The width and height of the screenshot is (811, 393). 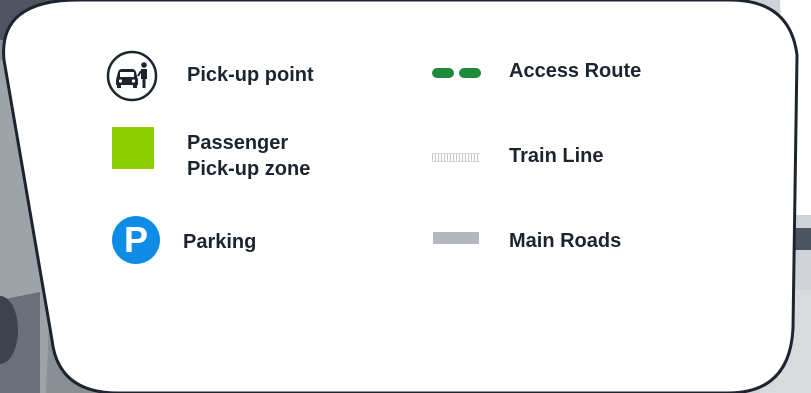 What do you see at coordinates (136, 240) in the screenshot?
I see `parking-p-icon: P` at bounding box center [136, 240].